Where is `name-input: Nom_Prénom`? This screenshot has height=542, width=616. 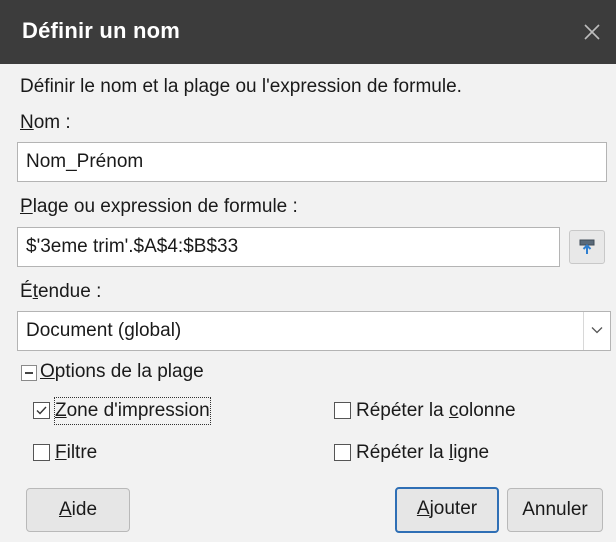
name-input: Nom_Prénom is located at coordinates (312, 162).